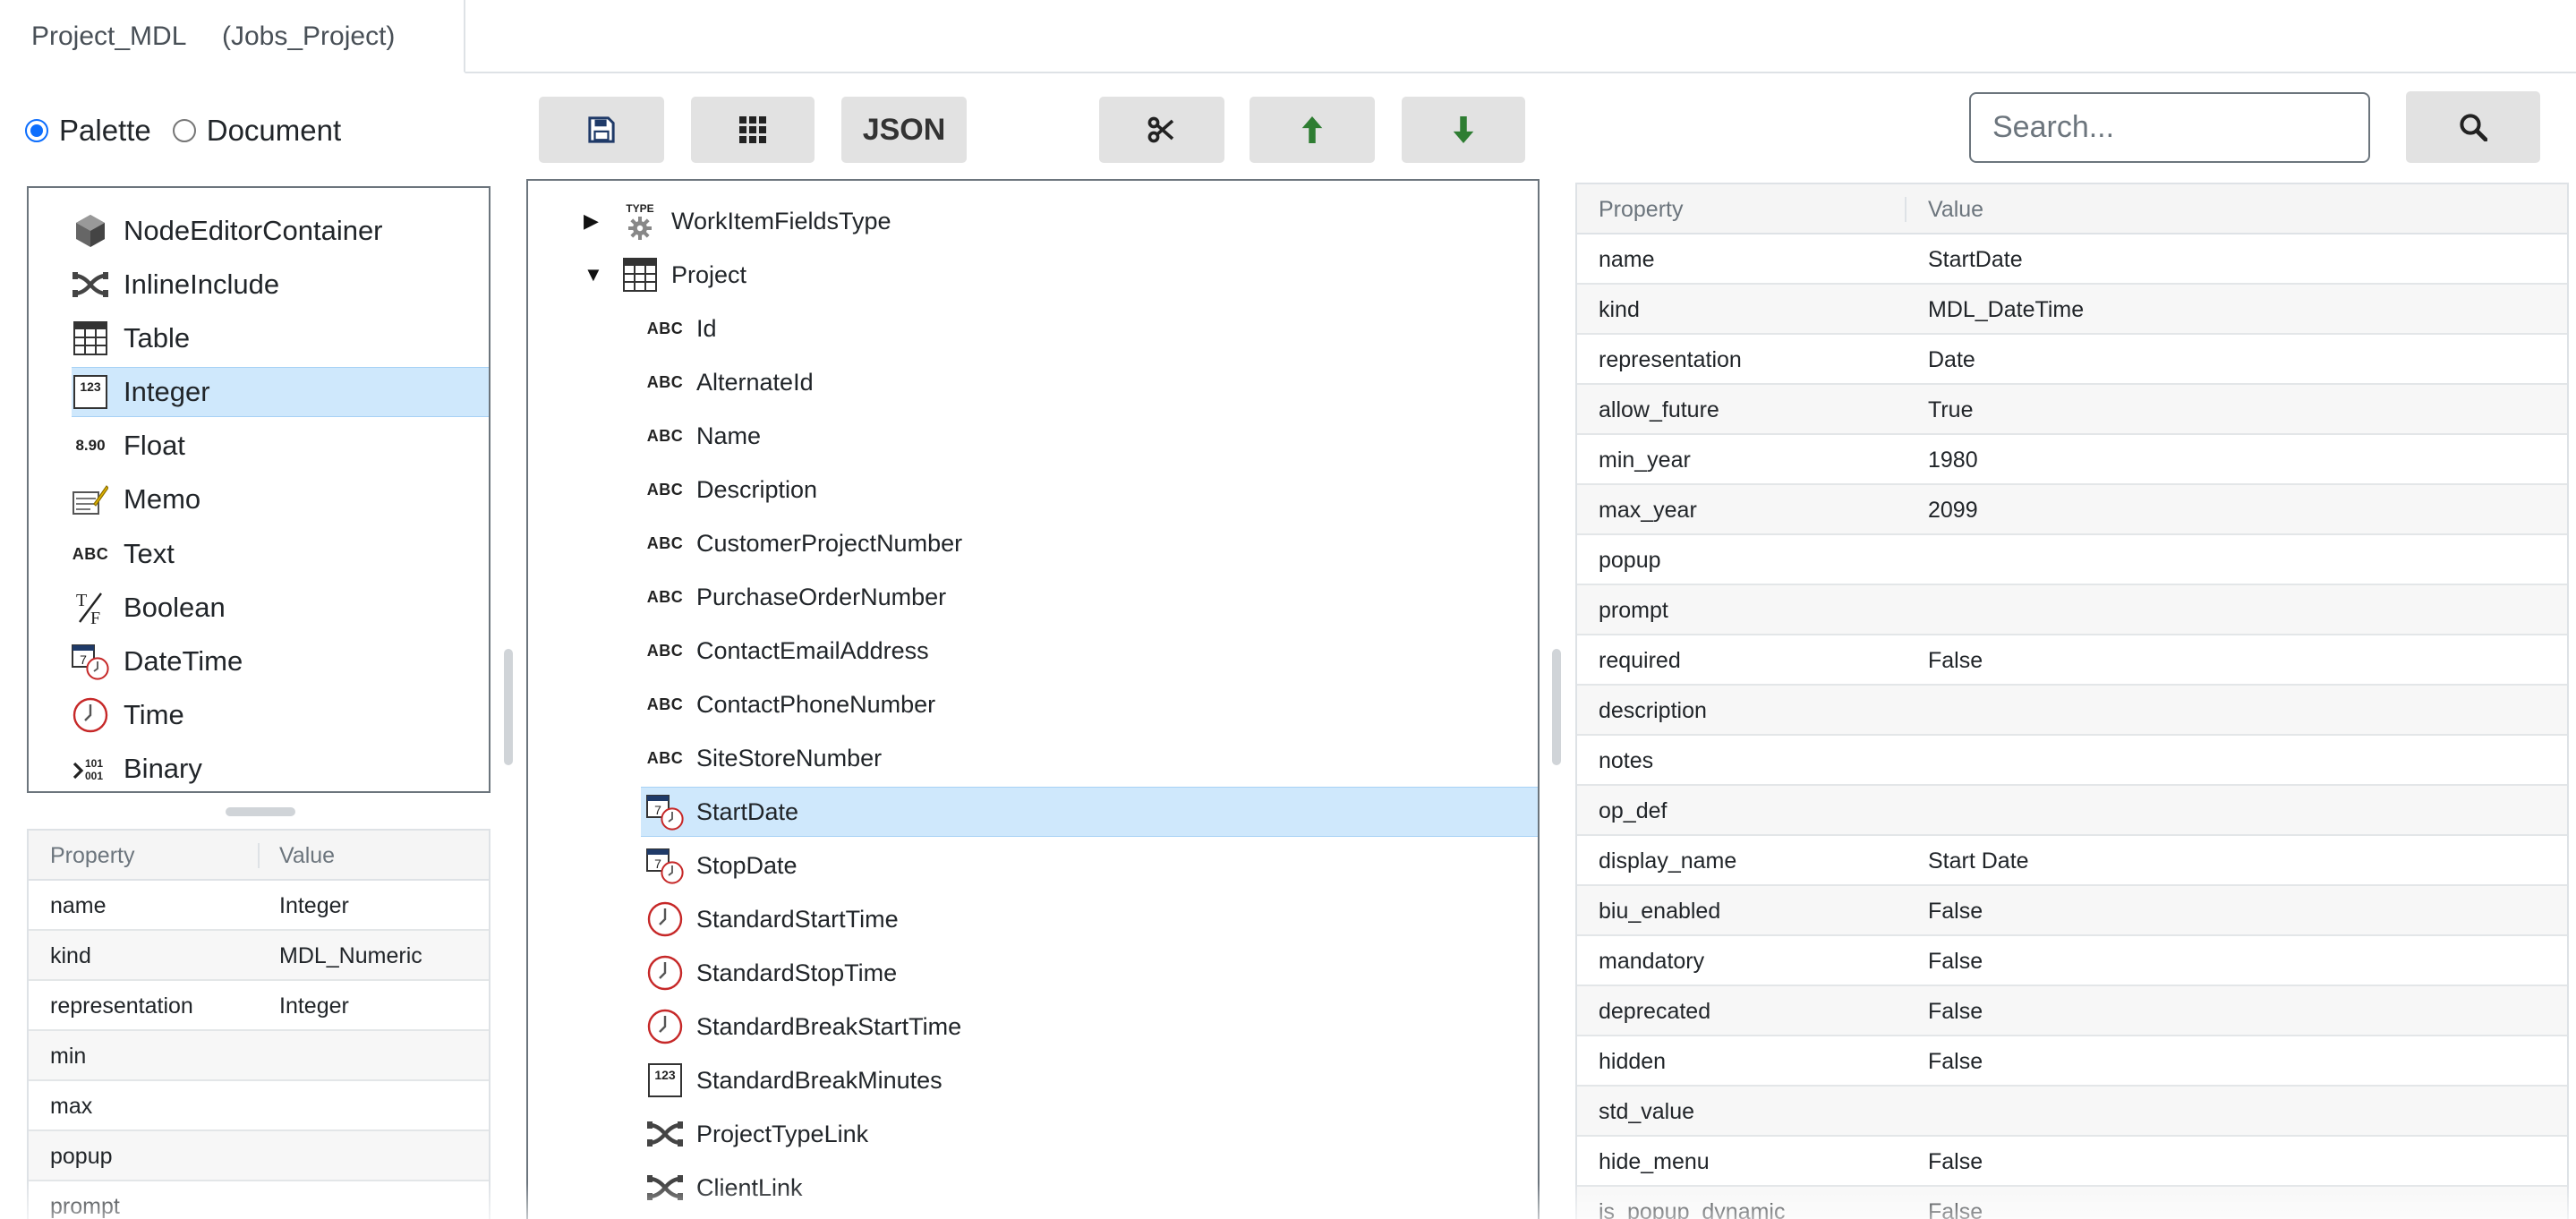  Describe the element at coordinates (259, 956) in the screenshot. I see `table-row: kind MDL_Numeric` at that location.